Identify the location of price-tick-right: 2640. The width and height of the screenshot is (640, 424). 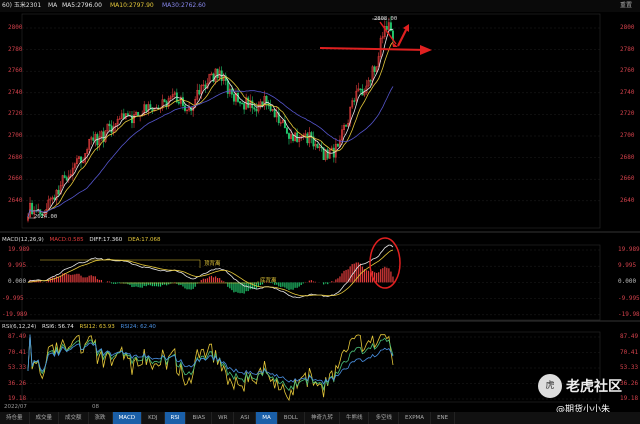
(627, 200).